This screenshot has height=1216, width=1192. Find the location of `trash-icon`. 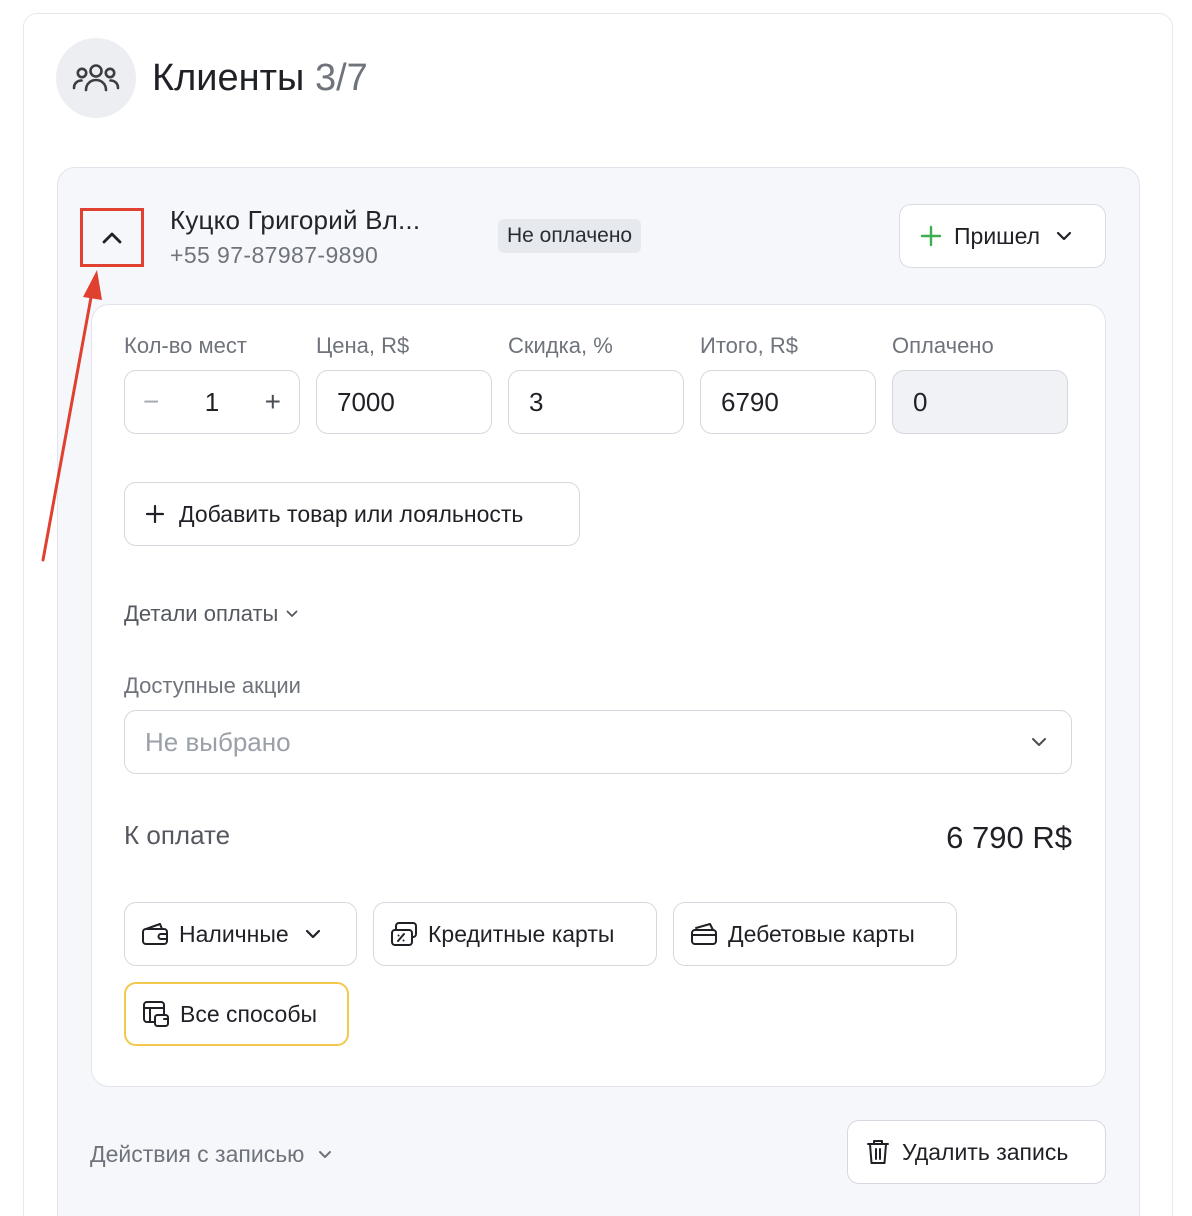

trash-icon is located at coordinates (878, 1152).